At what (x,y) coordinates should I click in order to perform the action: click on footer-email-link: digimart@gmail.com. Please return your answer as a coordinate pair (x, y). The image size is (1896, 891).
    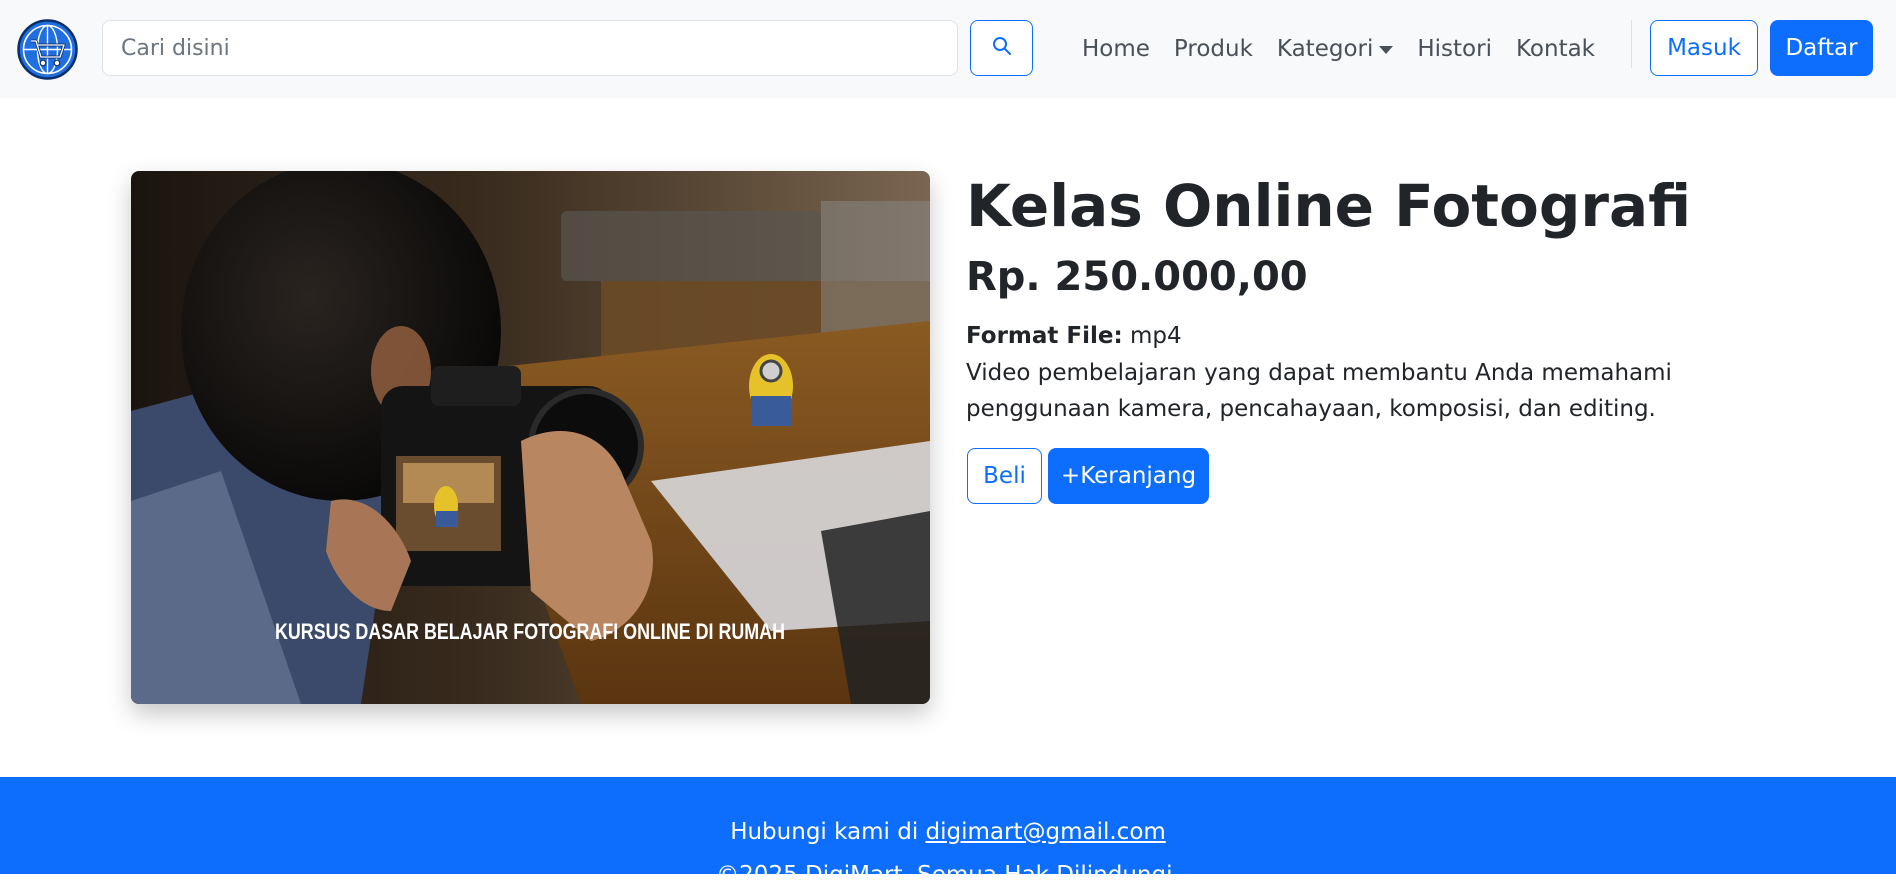
    Looking at the image, I should click on (1046, 832).